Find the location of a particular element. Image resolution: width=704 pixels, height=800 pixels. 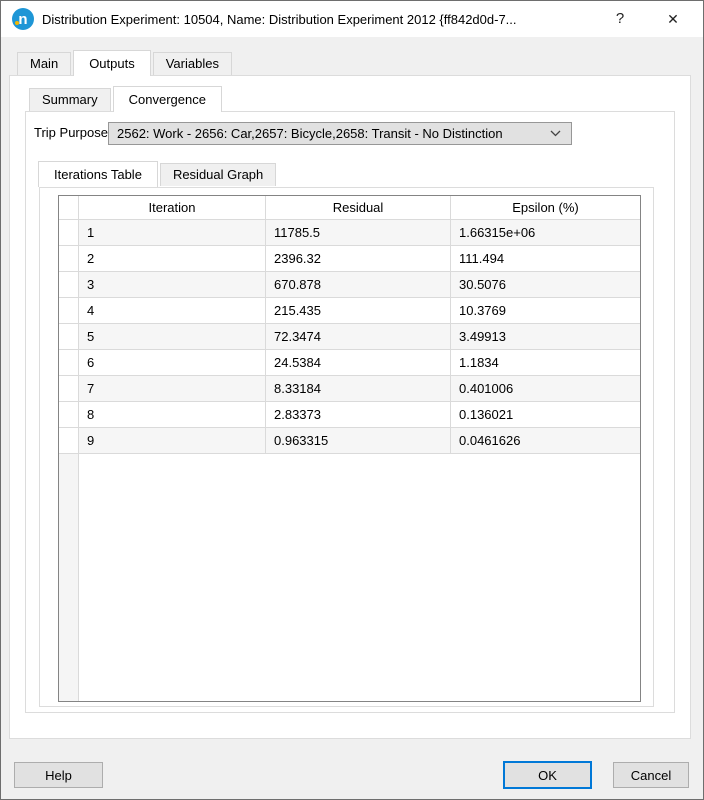

table-cell: 11785.5 is located at coordinates (358, 233).